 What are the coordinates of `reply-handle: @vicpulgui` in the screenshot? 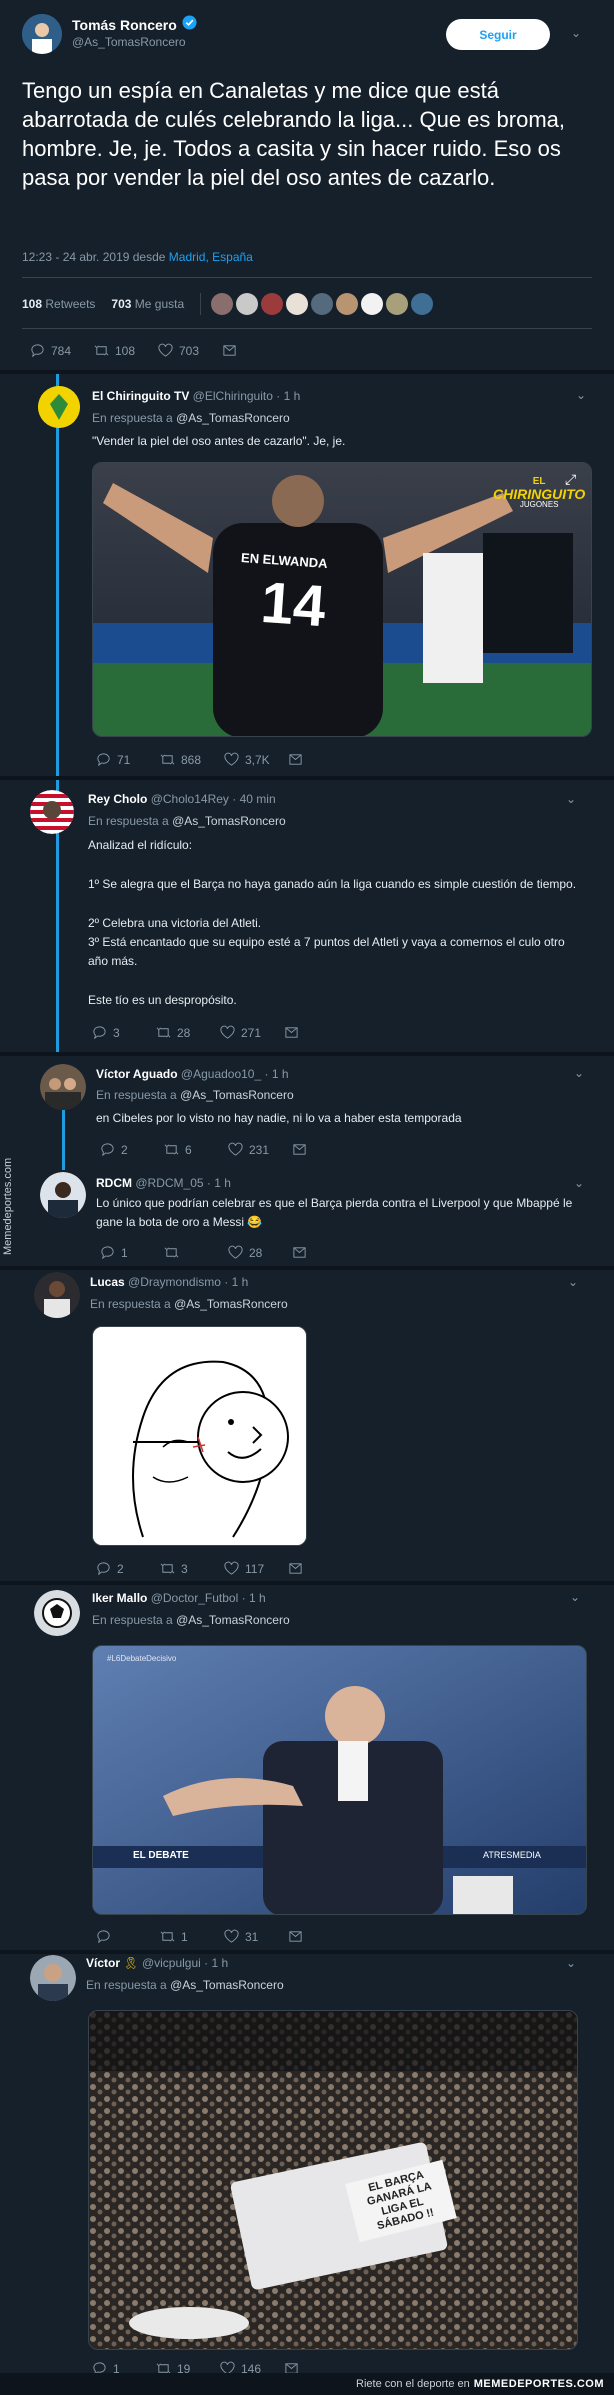 It's located at (171, 1963).